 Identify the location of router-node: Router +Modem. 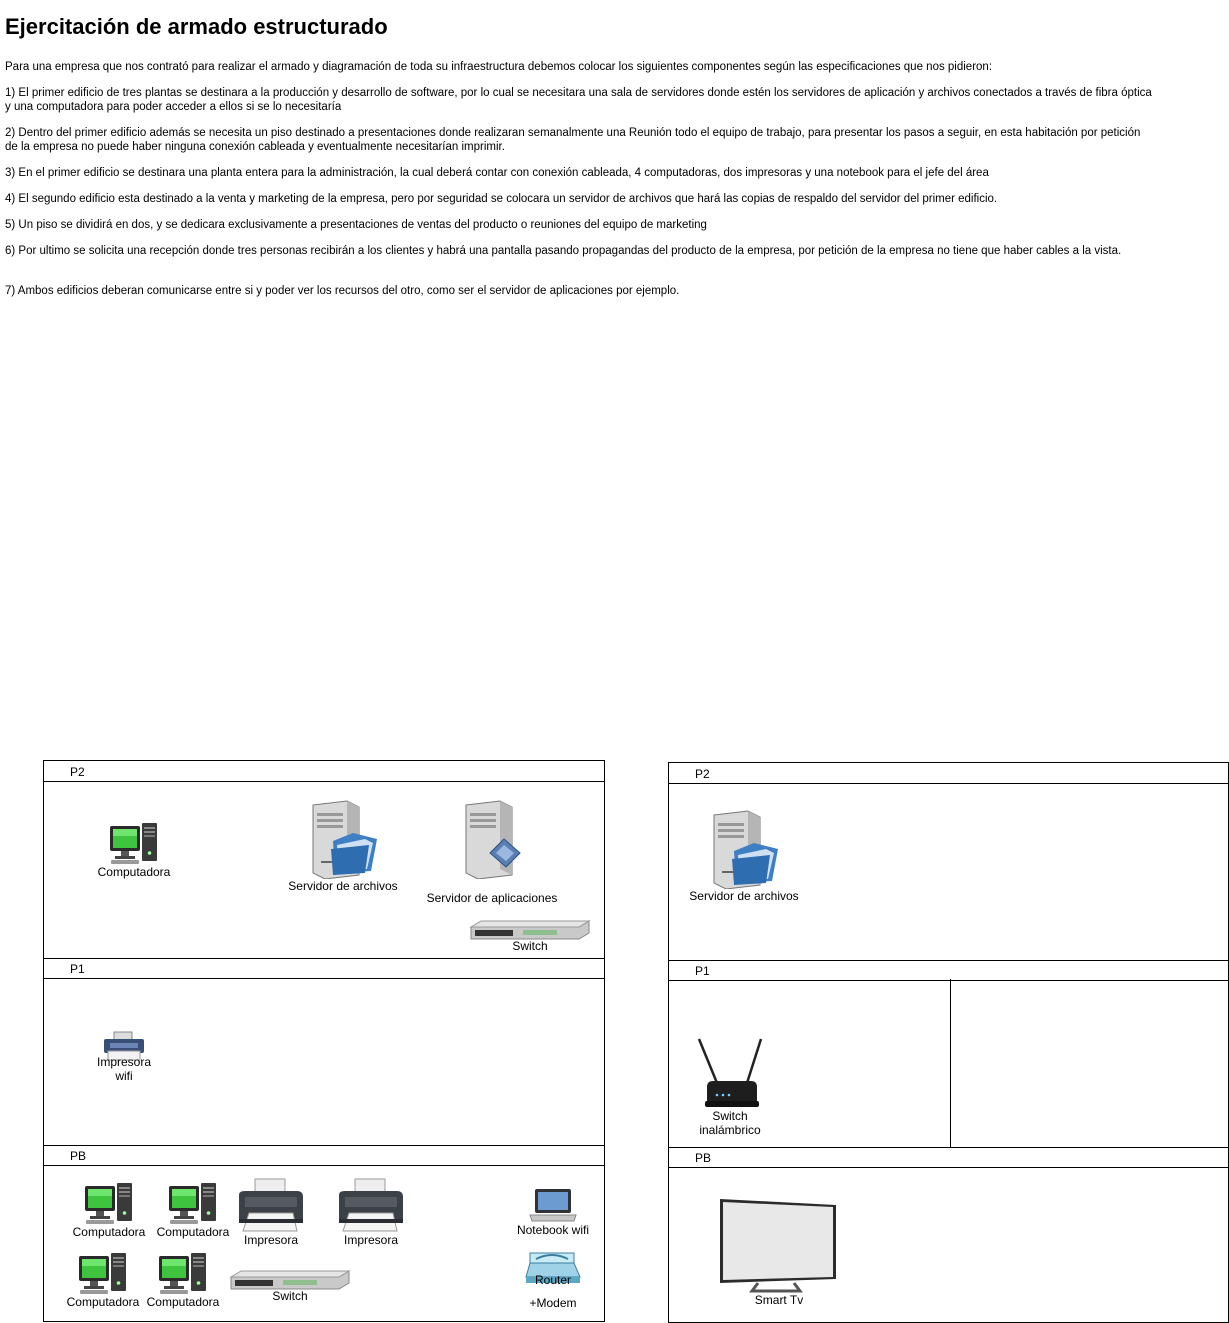
(553, 1279).